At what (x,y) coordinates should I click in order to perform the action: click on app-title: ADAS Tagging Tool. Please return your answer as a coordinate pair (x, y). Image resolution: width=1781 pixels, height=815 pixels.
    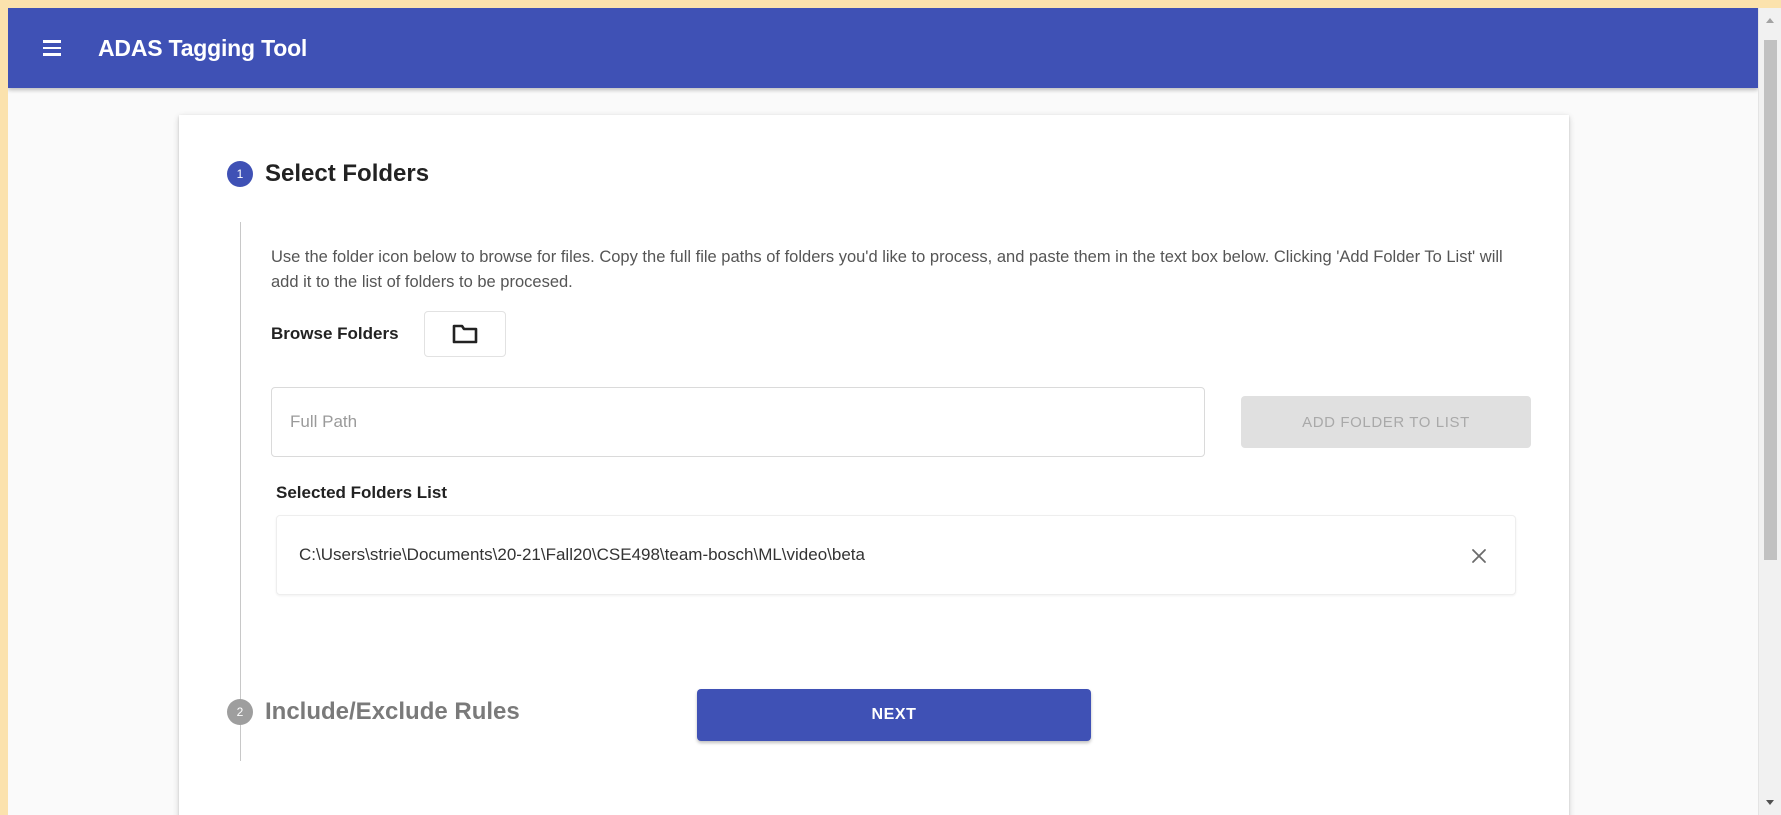
    Looking at the image, I should click on (203, 47).